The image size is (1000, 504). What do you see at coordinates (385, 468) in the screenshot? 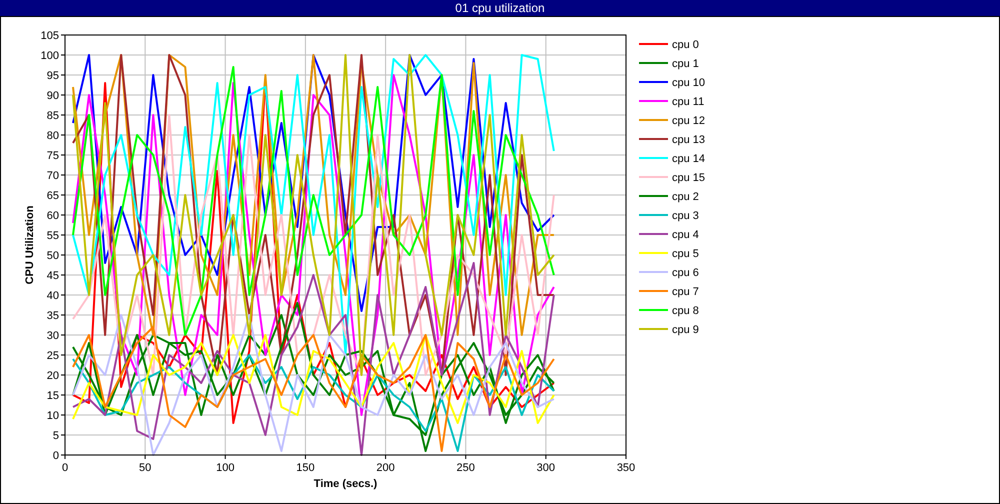
I see `x-tick-label: 200` at bounding box center [385, 468].